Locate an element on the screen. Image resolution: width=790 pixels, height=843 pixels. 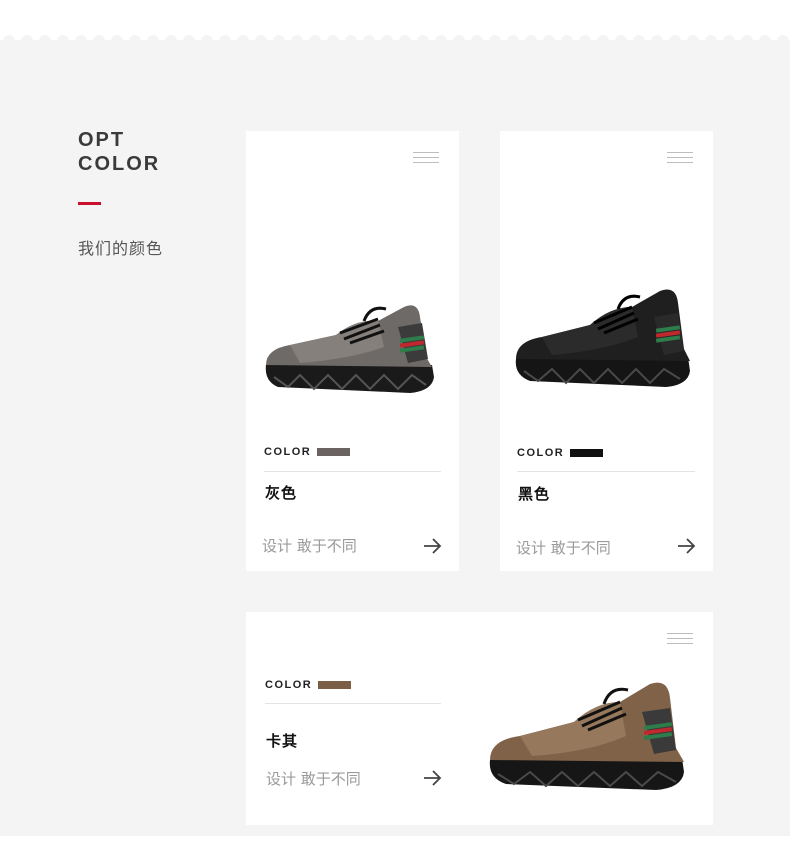
heading-line-2: COLOR is located at coordinates (119, 164).